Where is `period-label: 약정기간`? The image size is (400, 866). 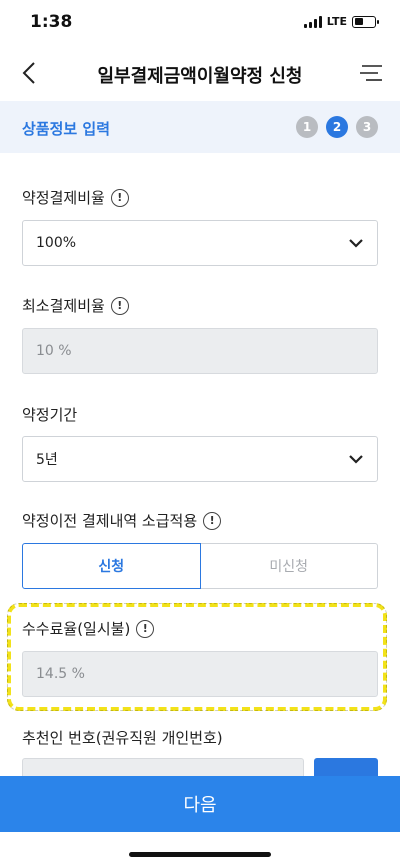
period-label: 약정기간 is located at coordinates (50, 415).